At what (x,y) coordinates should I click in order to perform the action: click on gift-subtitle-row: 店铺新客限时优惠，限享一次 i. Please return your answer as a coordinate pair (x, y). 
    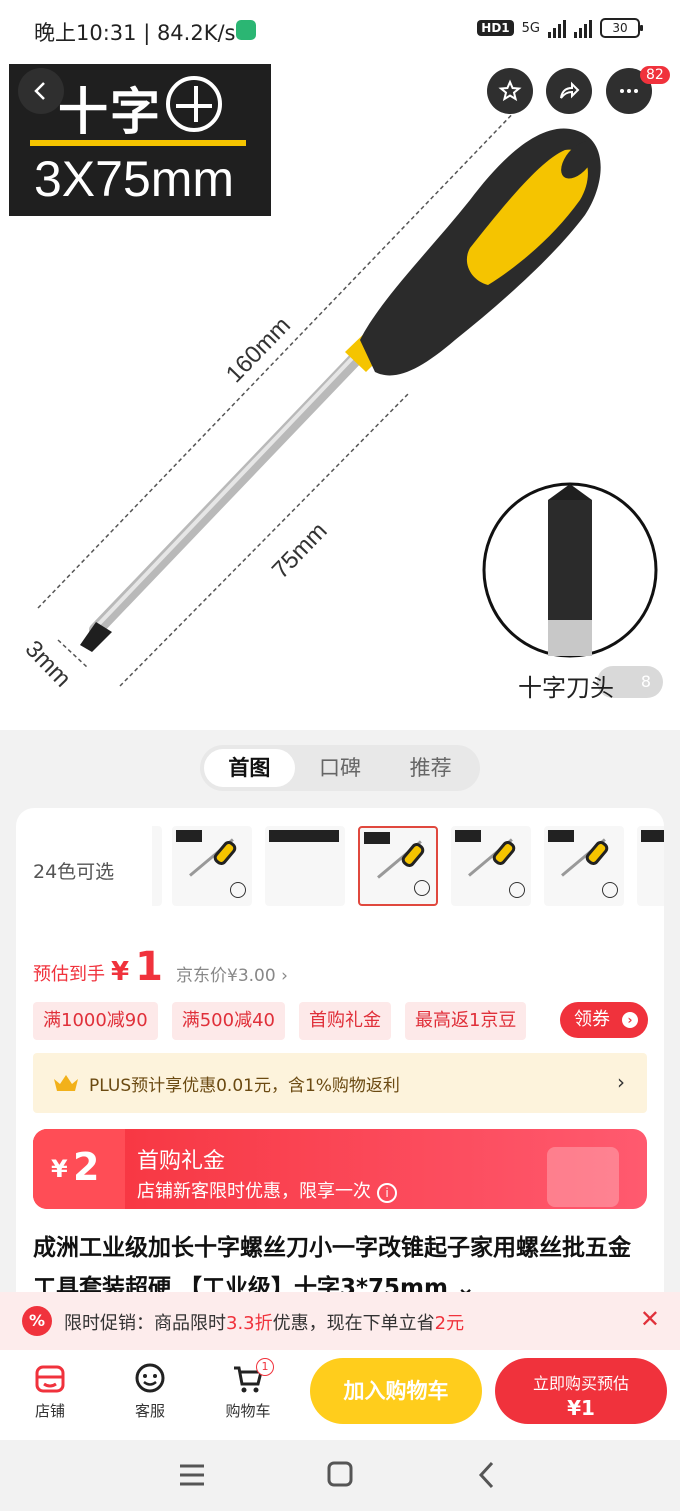
    Looking at the image, I should click on (267, 1190).